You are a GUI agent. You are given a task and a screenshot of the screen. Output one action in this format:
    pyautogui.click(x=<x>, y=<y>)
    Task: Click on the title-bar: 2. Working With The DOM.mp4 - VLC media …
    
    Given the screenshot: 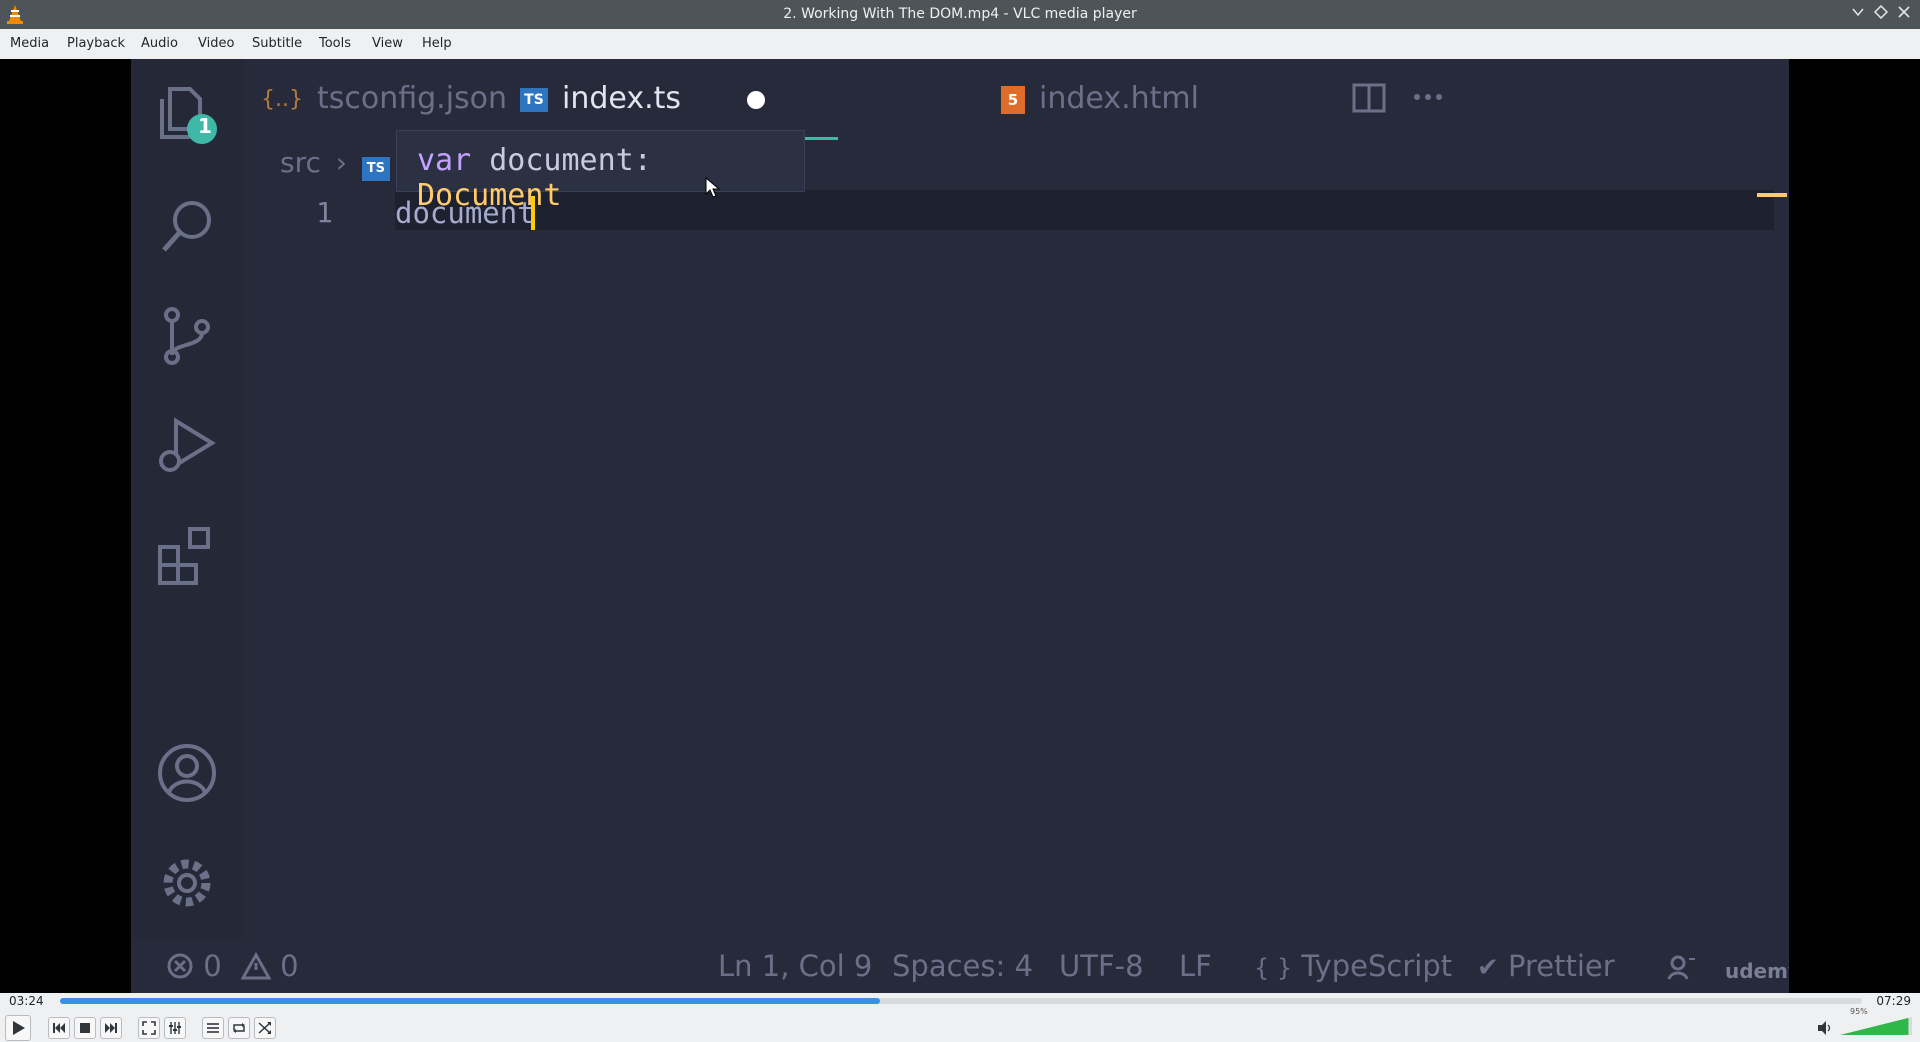 What is the action you would take?
    pyautogui.click(x=960, y=14)
    